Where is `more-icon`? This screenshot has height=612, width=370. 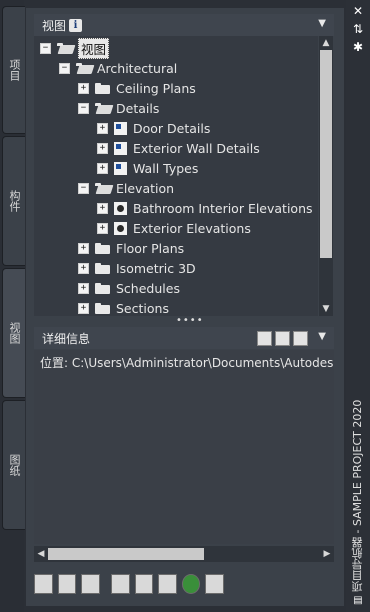
more-icon is located at coordinates (214, 584).